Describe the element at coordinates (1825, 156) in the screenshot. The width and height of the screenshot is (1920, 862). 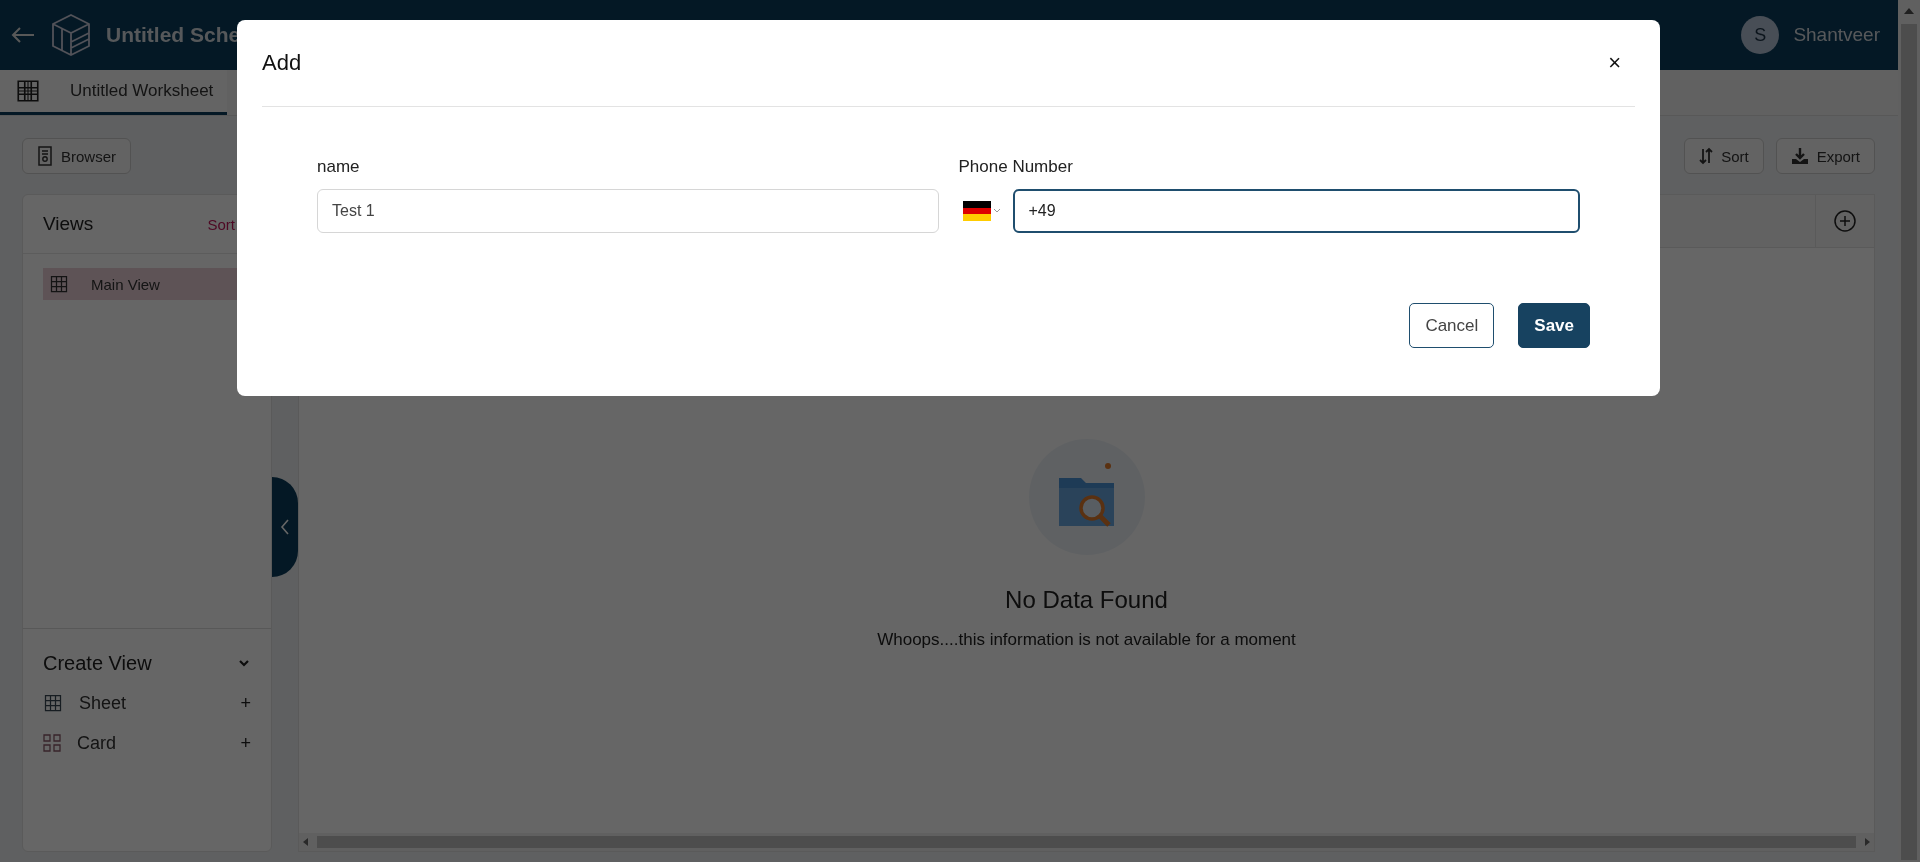
I see `export-button: Export` at that location.